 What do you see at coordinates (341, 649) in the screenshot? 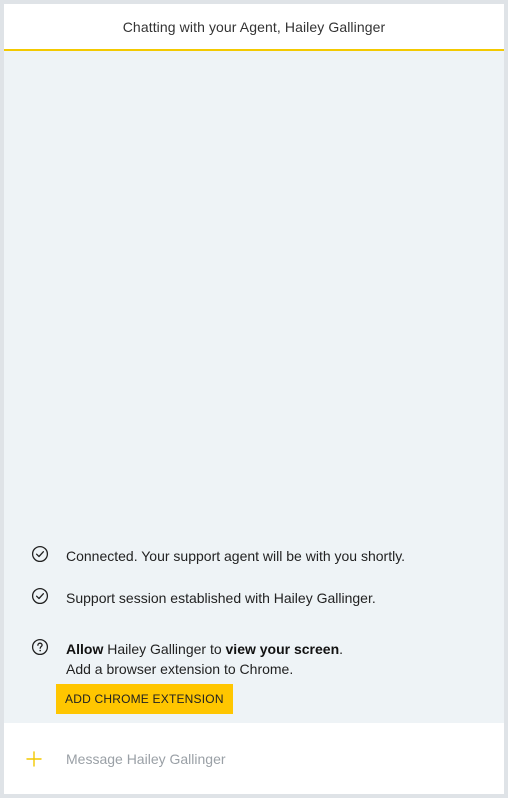
I see `period-text: .` at bounding box center [341, 649].